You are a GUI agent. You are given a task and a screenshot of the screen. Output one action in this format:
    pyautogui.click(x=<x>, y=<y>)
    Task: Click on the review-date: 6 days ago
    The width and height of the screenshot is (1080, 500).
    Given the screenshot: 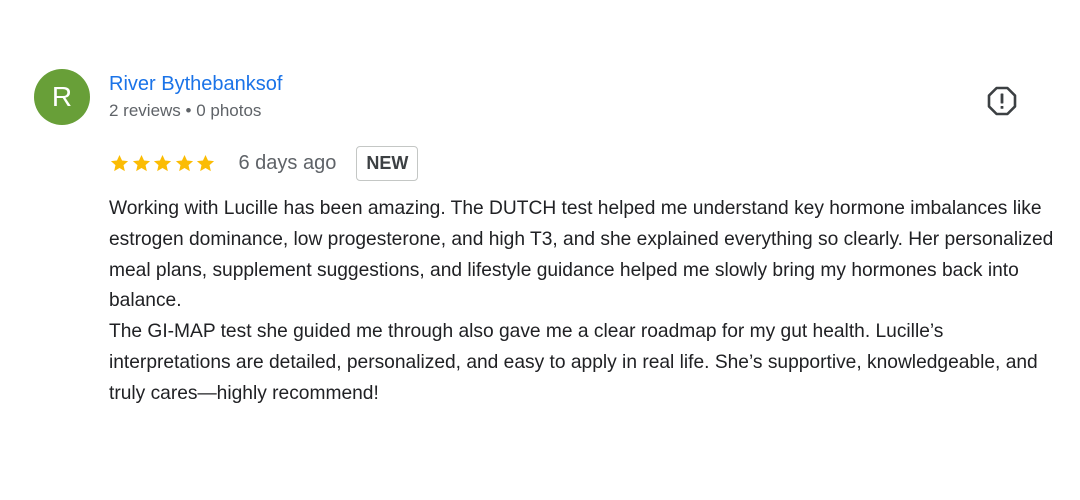 What is the action you would take?
    pyautogui.click(x=287, y=162)
    